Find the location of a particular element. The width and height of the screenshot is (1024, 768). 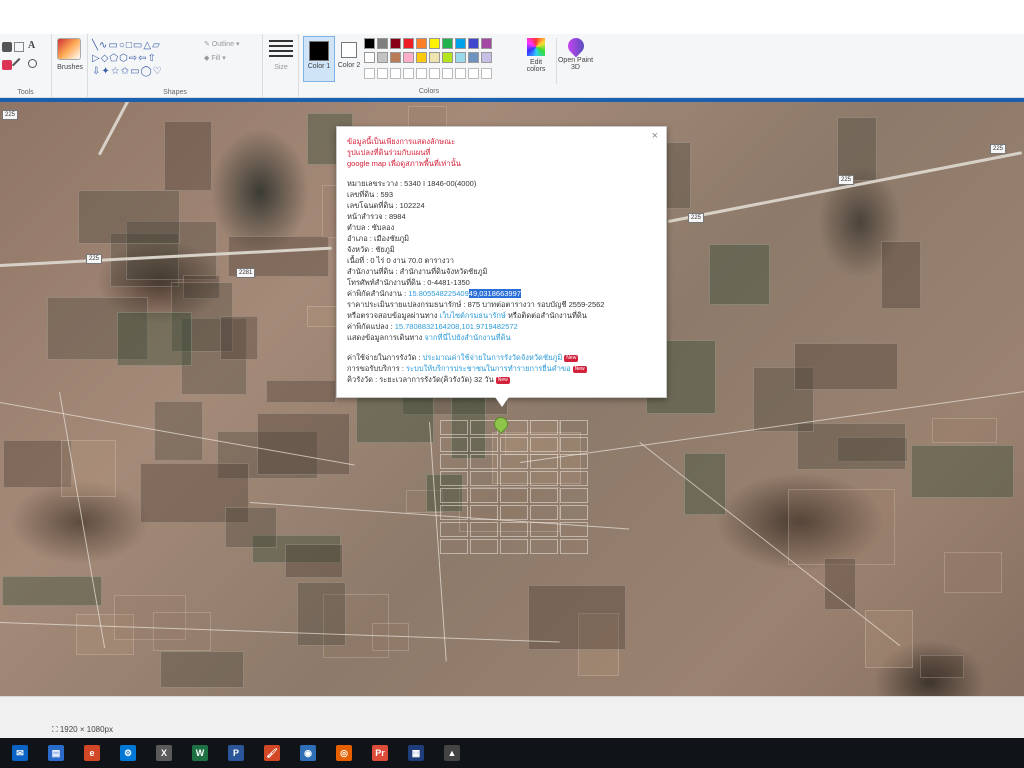

office-coord-selected: 49,0318663997 is located at coordinates (494, 293).